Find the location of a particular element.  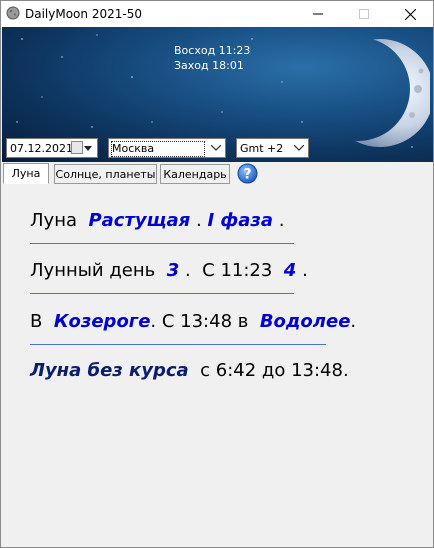

moon-phase-line: Луна Растущая . I фаза . is located at coordinates (157, 220).